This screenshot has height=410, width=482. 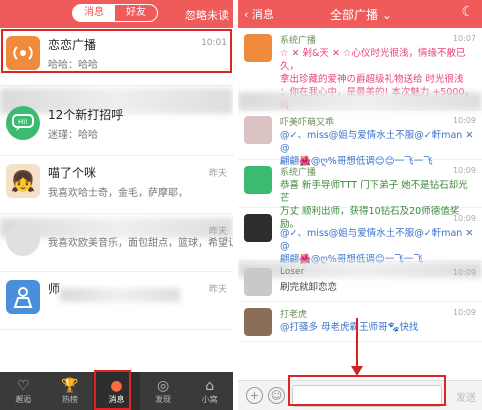 I want to click on mentor-icon, so click(x=23, y=297).